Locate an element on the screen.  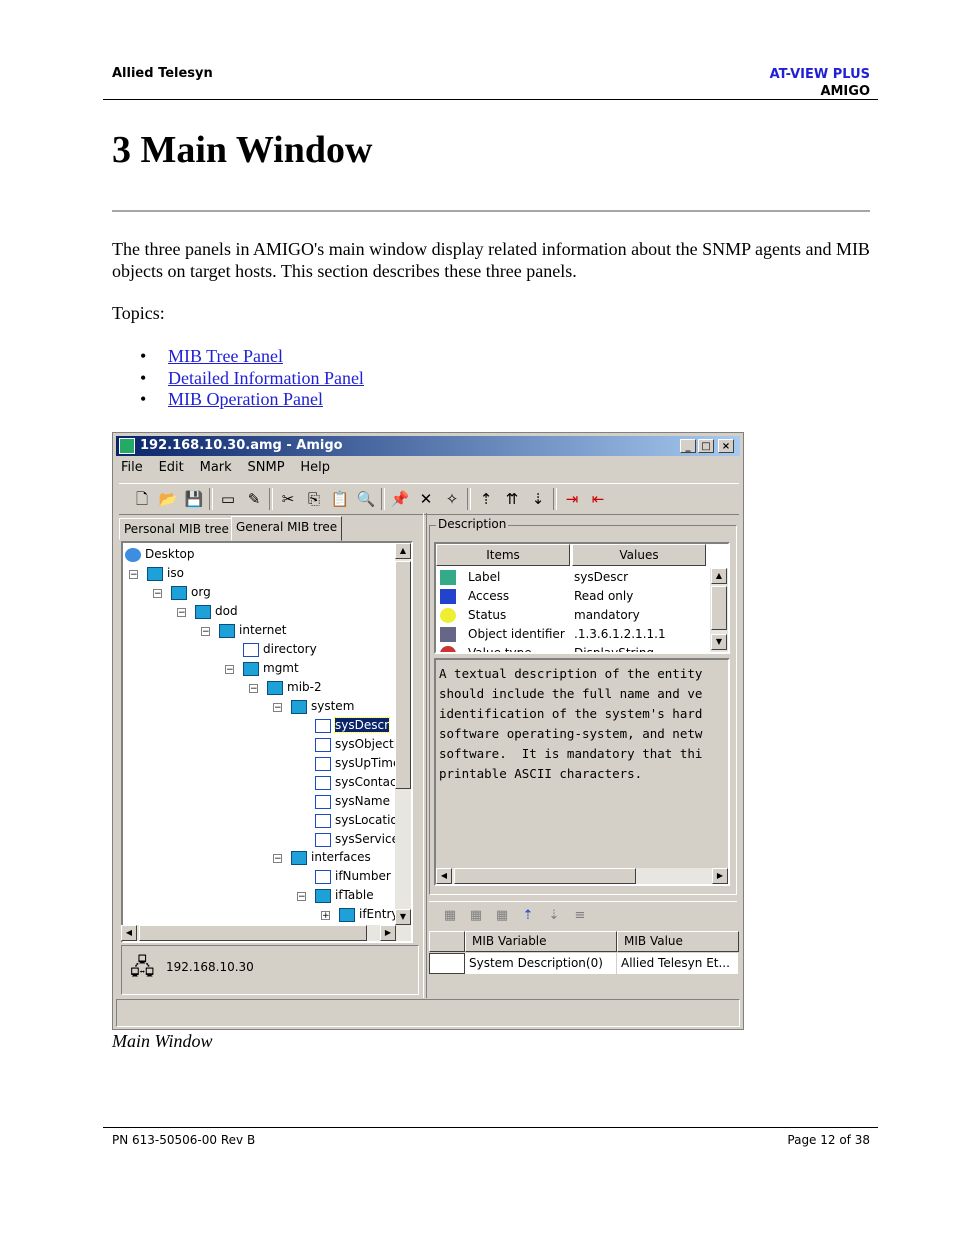
main-toolbar: 🗋 📂 💾 ▭ ✎ ✂ ⎘ 📋 🔍 📌 ✕ ✧ ⇡ ⇈ ⇣ ⇥ ⇤ is located at coordinates (429, 499).